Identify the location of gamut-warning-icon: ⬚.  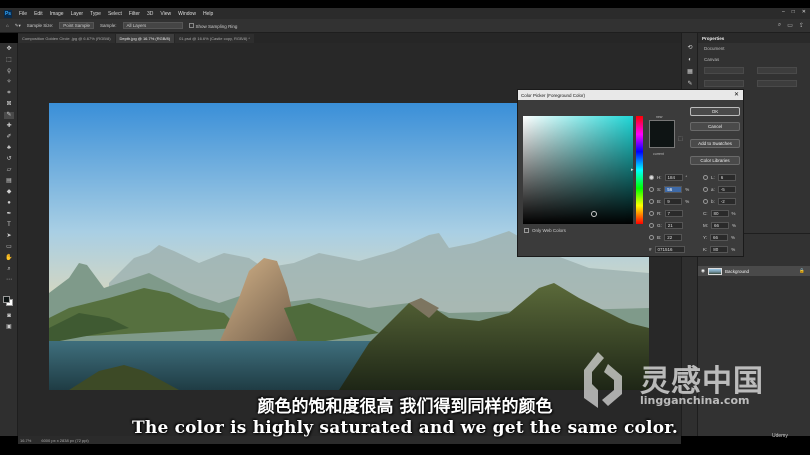
(680, 139).